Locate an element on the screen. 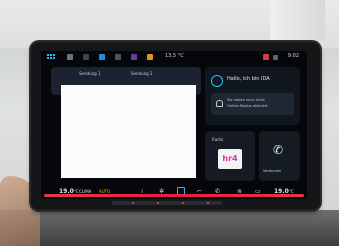  notice-line-1: Sie haben noch nicht is located at coordinates (246, 100).